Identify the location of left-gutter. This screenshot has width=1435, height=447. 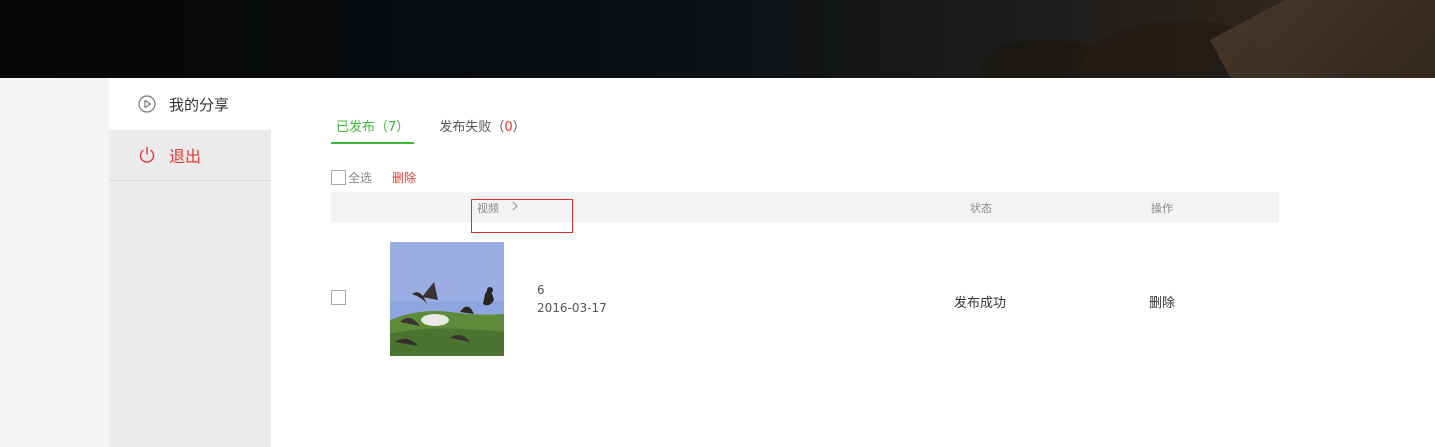
(54, 262).